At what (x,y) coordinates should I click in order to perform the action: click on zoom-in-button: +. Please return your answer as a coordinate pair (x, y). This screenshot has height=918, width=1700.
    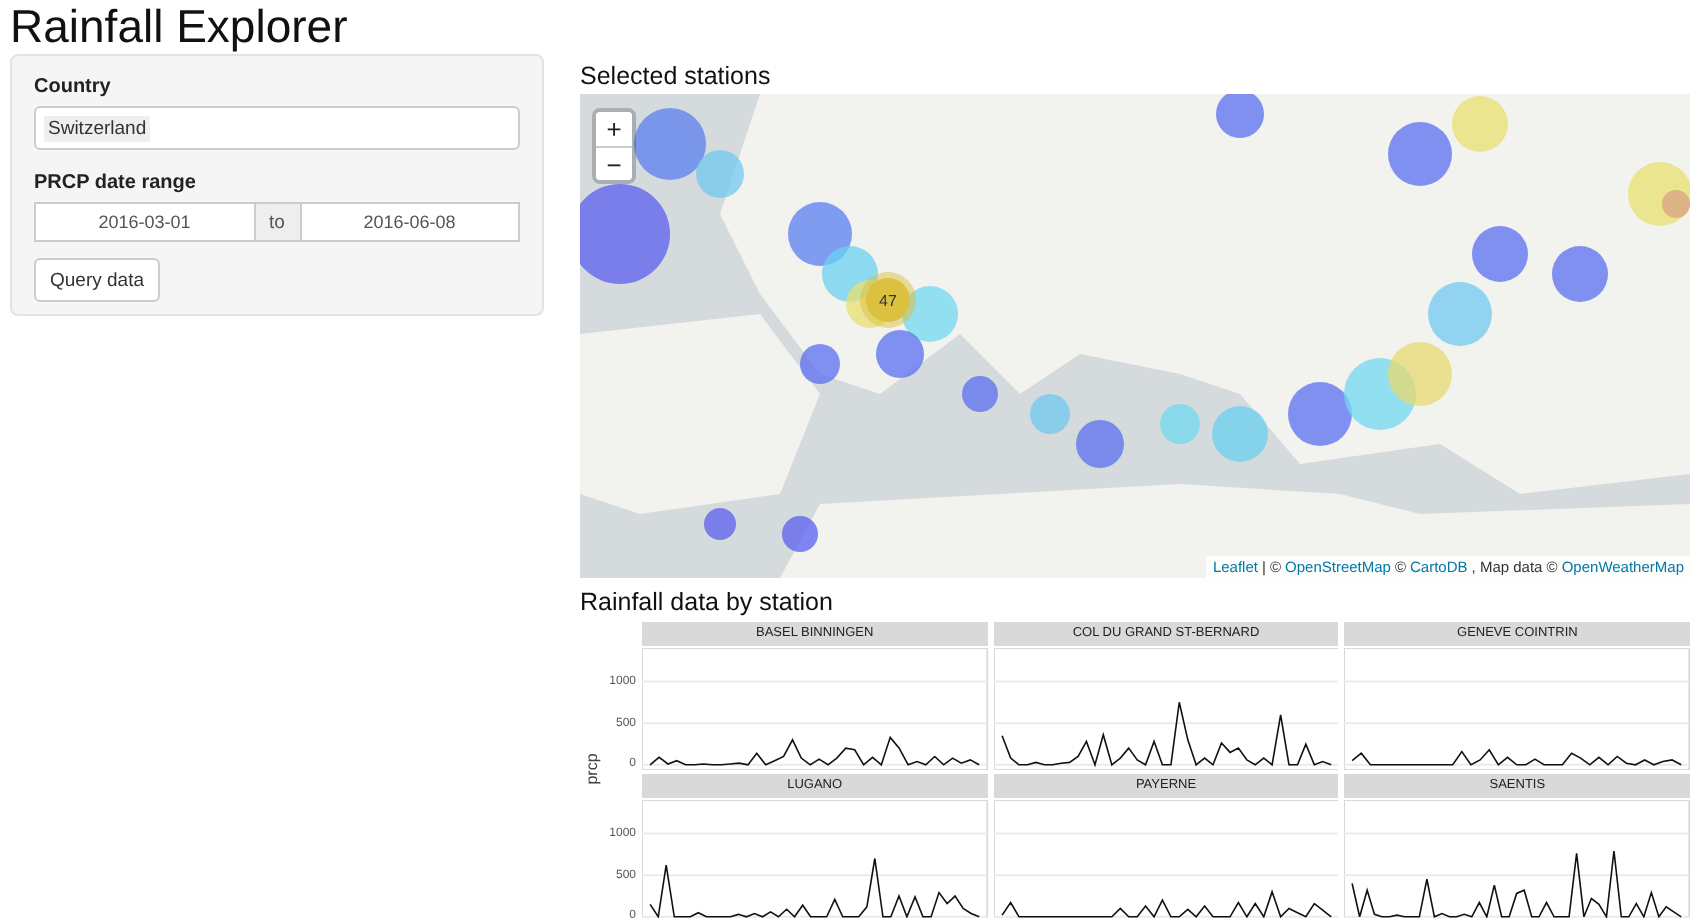
    Looking at the image, I should click on (614, 129).